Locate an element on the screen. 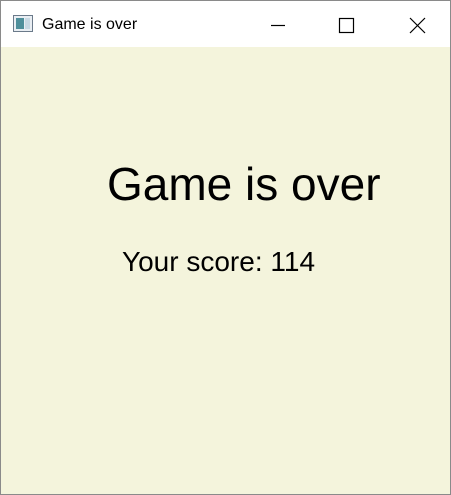 The height and width of the screenshot is (495, 451). title-bar: Game is over is located at coordinates (225, 24).